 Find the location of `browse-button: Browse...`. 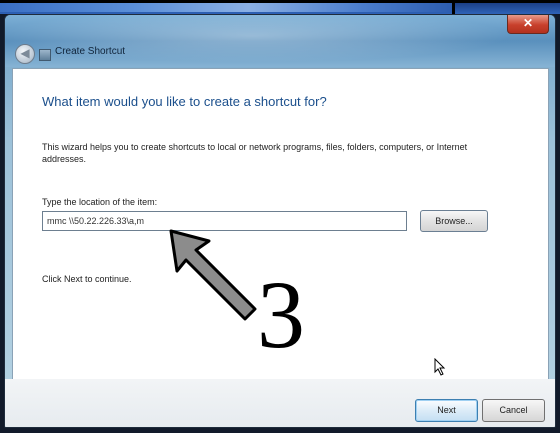

browse-button: Browse... is located at coordinates (454, 221).